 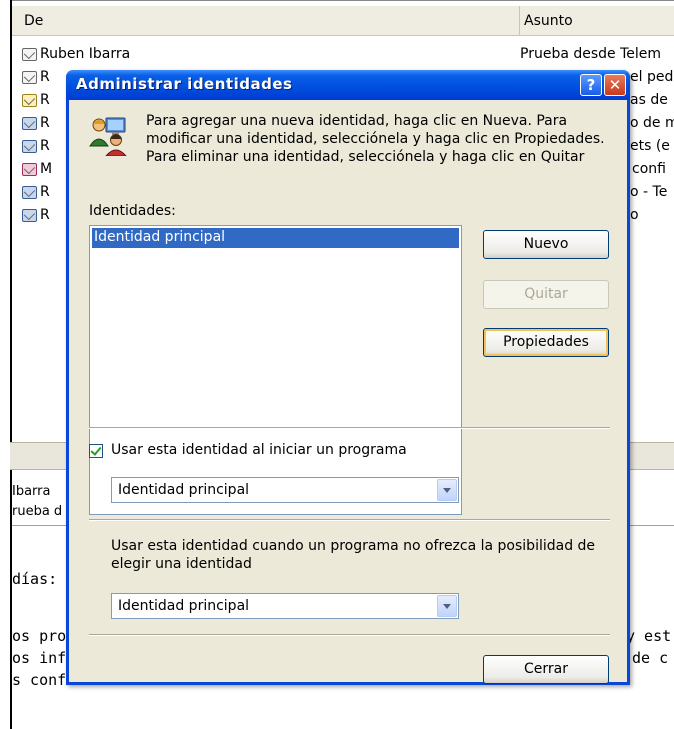 I want to click on message-from: M, so click(x=46, y=169).